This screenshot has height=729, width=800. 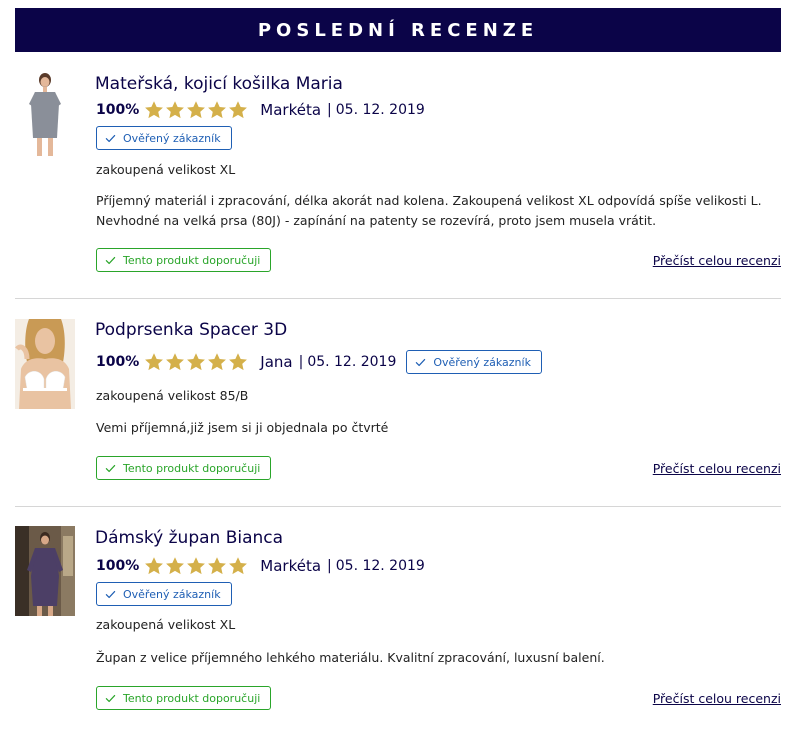 I want to click on purchased-size: zakoupená velikost 85/B, so click(x=172, y=395).